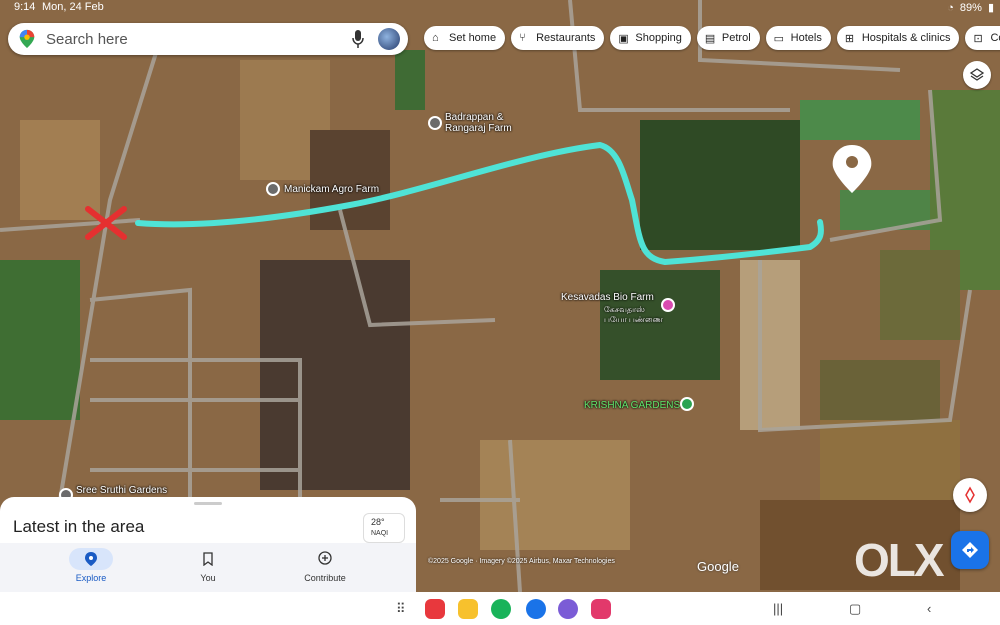 Image resolution: width=1000 pixels, height=625 pixels. What do you see at coordinates (632, 405) in the screenshot?
I see `place-label: KRISHNA GARDENS` at bounding box center [632, 405].